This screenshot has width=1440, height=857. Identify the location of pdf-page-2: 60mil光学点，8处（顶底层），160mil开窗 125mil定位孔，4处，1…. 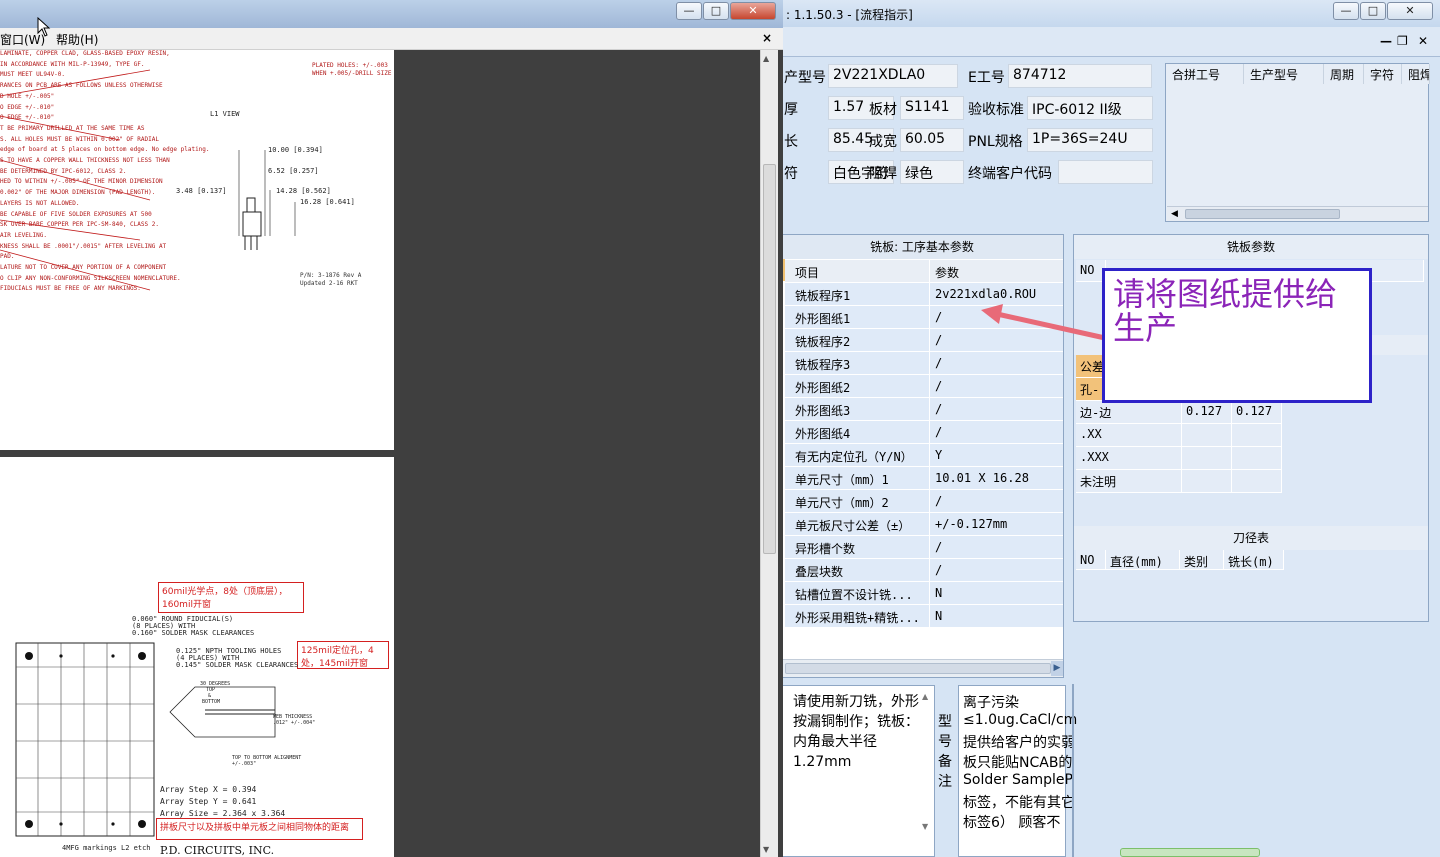
(197, 657).